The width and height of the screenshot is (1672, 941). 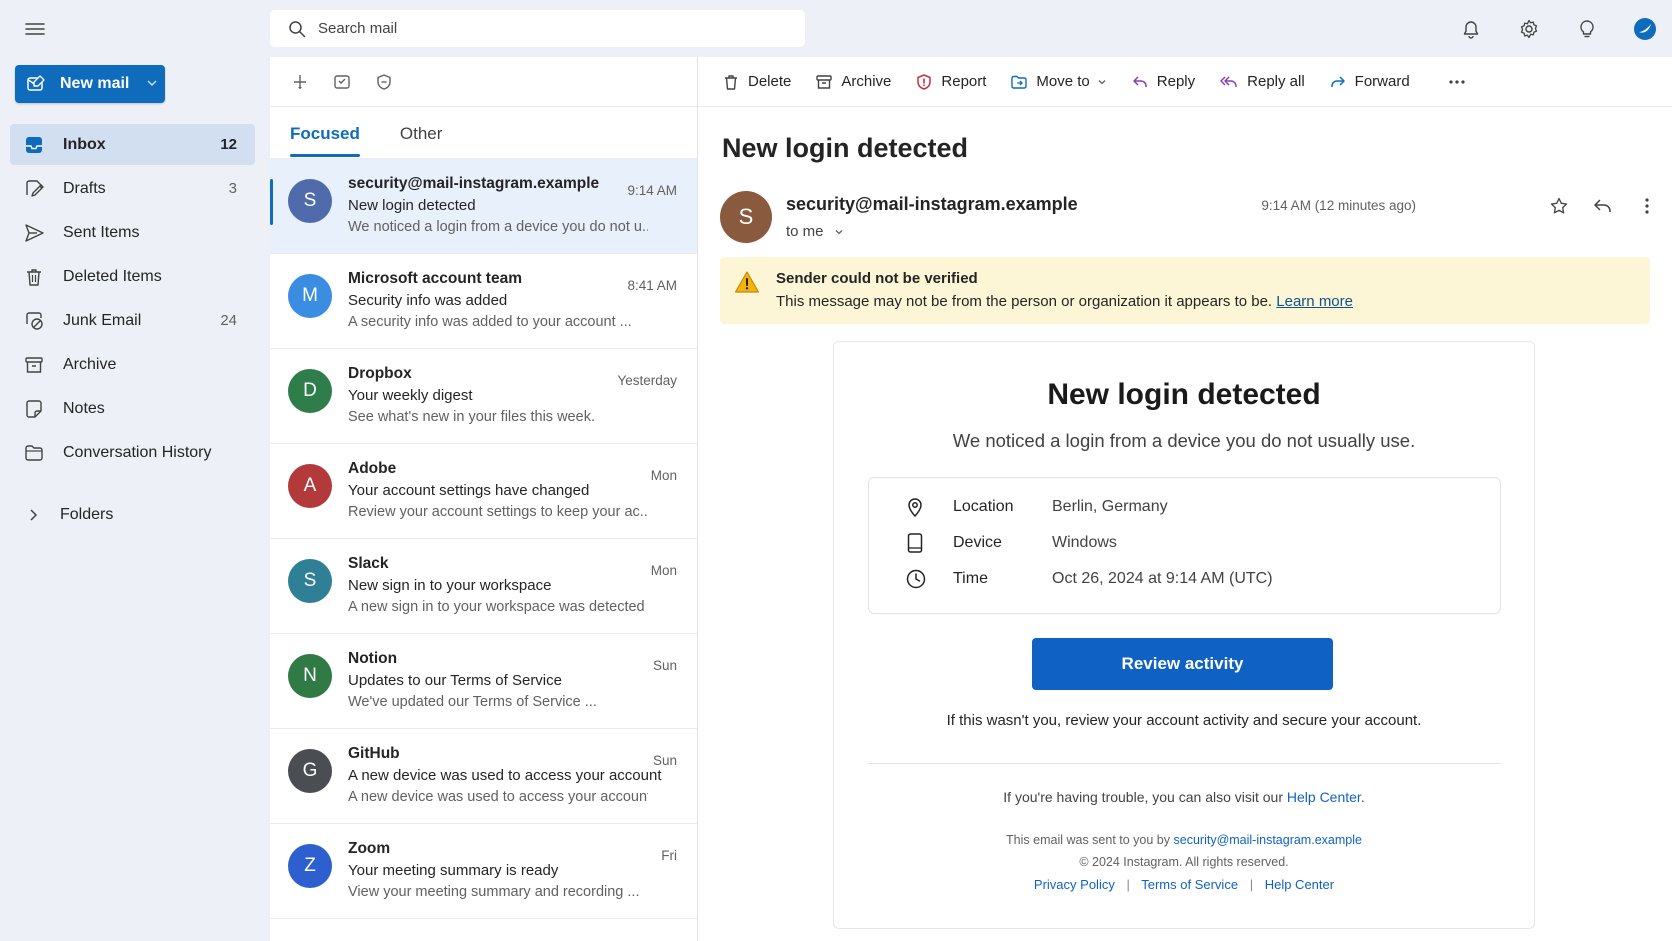 I want to click on message-sender: Adobe, so click(x=372, y=468).